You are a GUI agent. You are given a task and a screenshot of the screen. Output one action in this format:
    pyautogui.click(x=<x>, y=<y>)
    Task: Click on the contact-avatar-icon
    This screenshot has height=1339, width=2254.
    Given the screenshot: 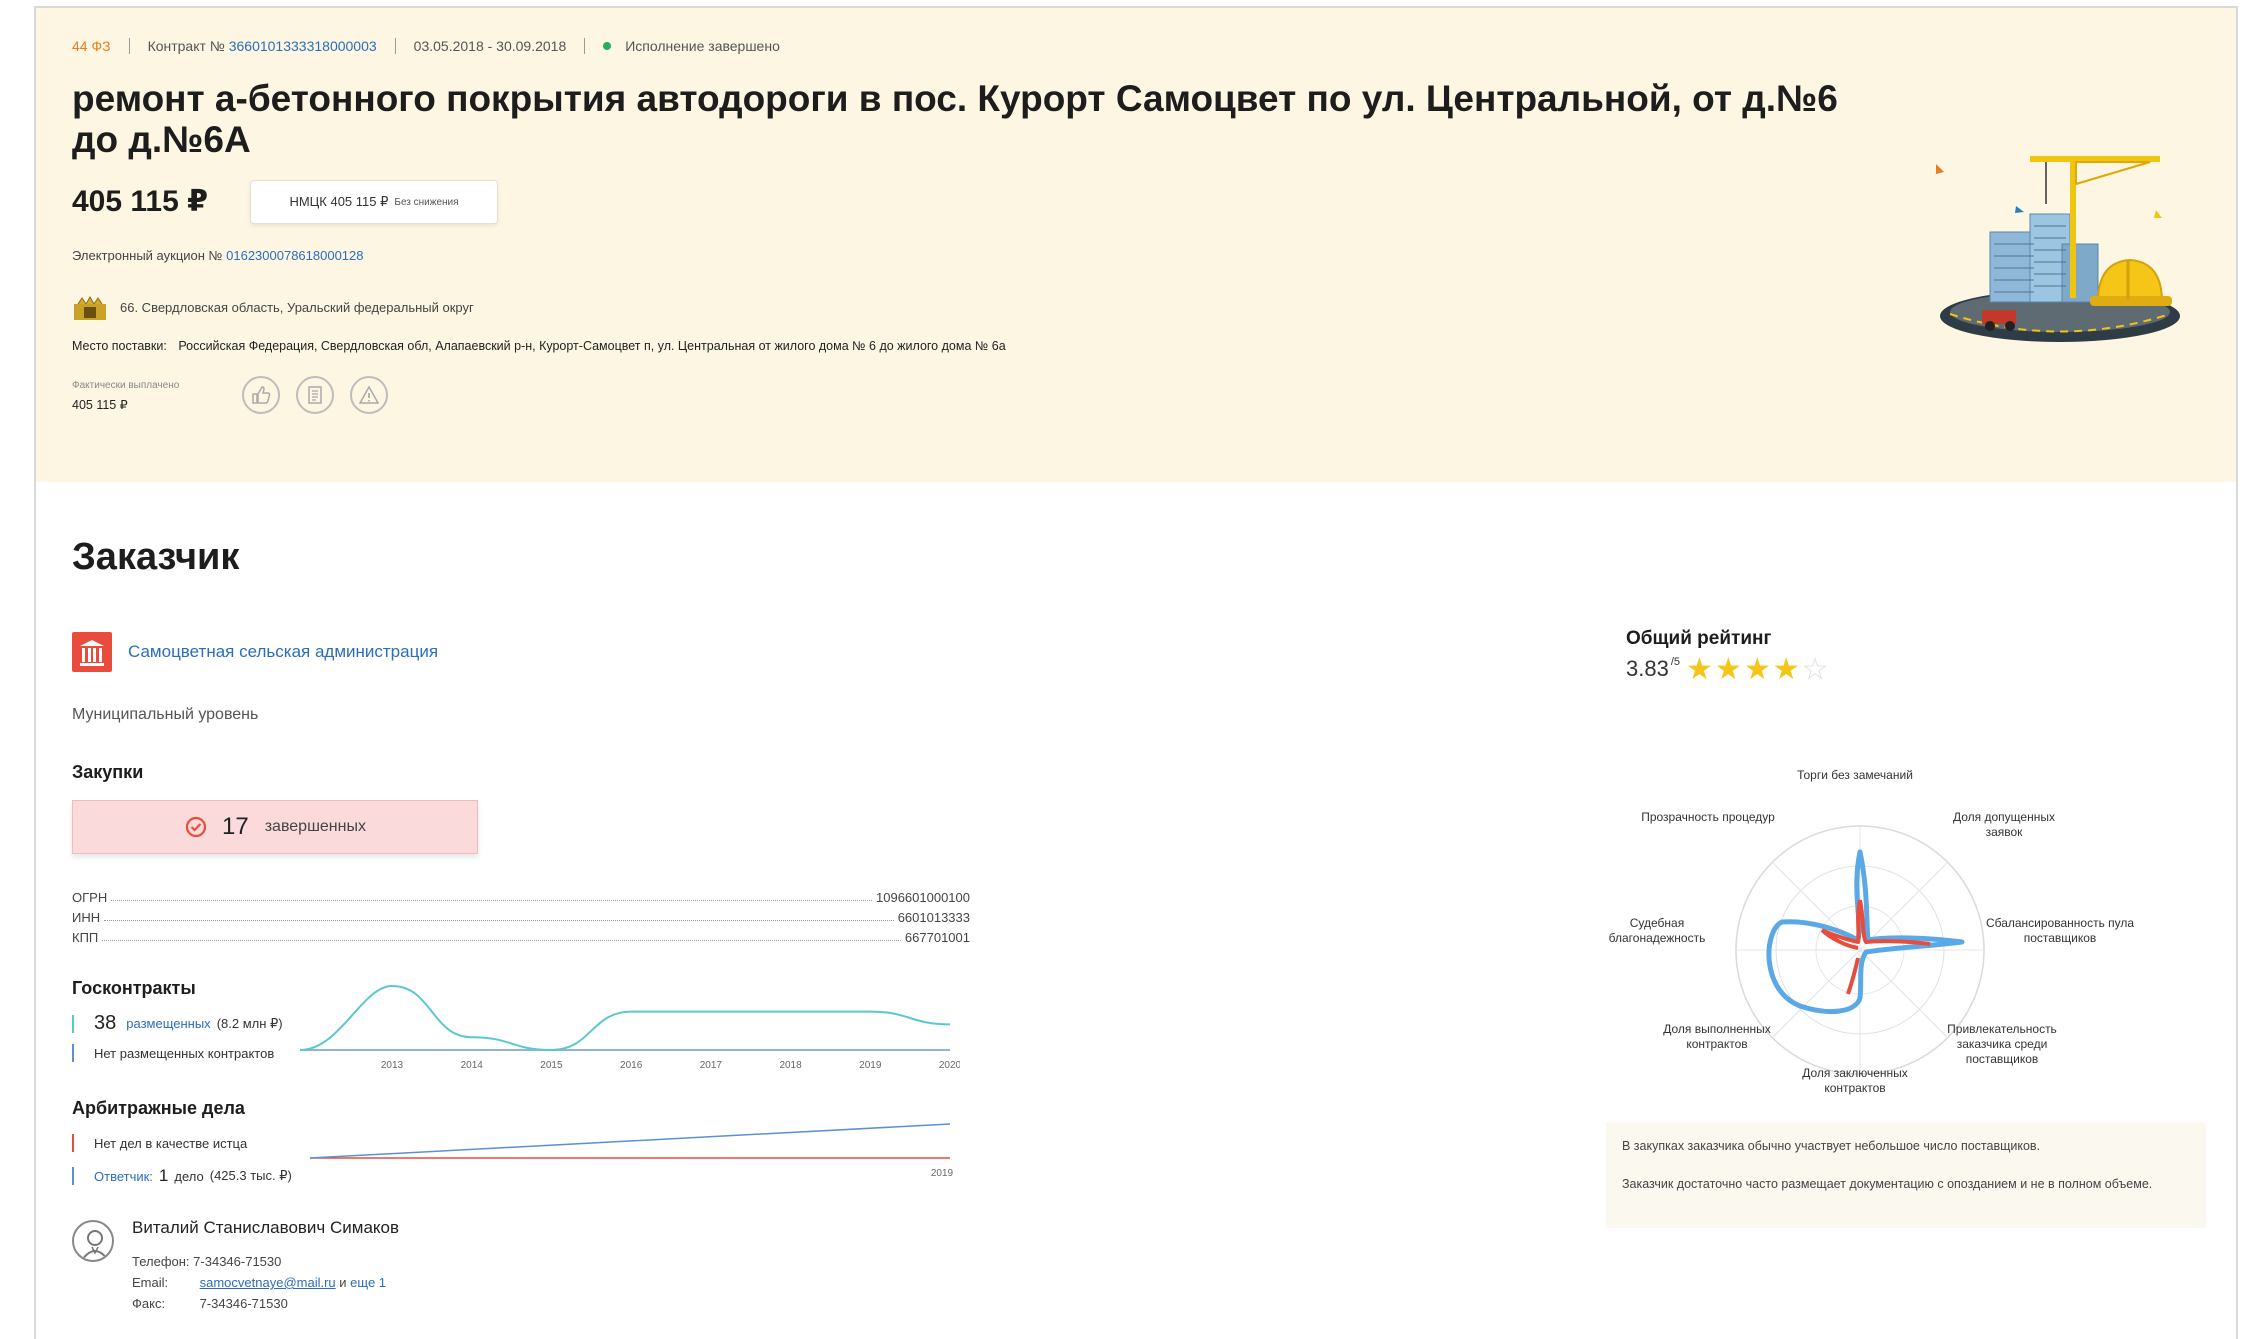 What is the action you would take?
    pyautogui.click(x=93, y=1241)
    